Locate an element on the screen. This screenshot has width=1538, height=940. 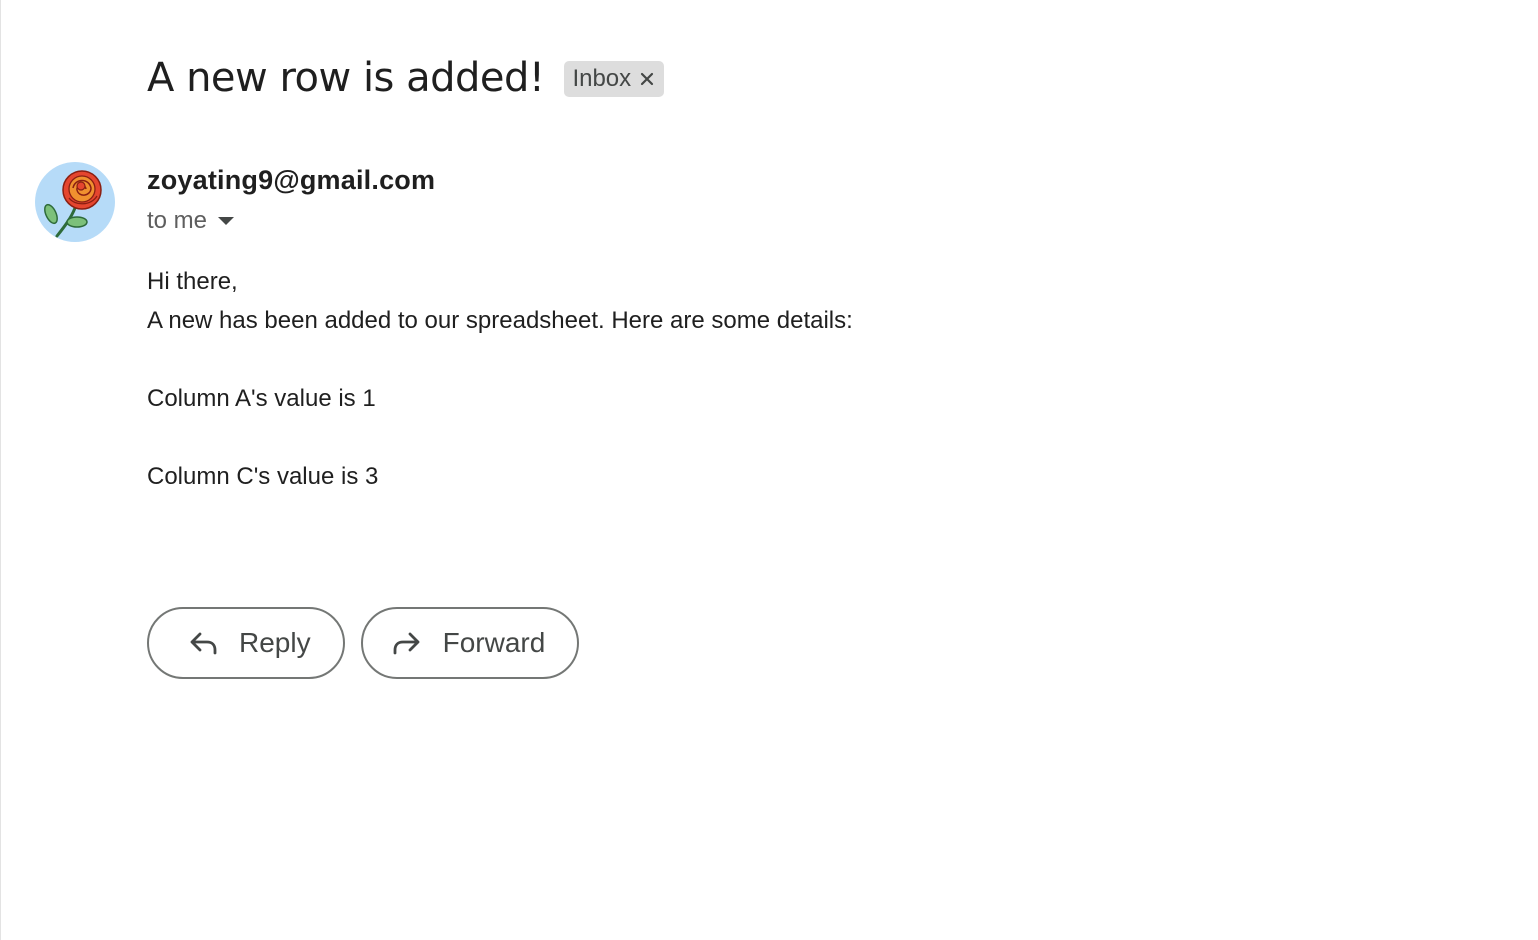
subject-row: A new row is added! Inbox is located at coordinates (406, 78).